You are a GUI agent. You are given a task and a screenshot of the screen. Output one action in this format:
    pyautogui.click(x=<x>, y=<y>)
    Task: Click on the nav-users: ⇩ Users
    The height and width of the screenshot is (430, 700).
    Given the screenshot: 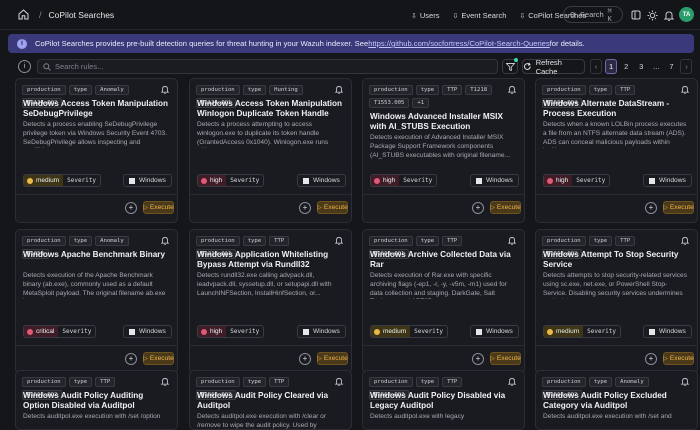 What is the action you would take?
    pyautogui.click(x=425, y=15)
    